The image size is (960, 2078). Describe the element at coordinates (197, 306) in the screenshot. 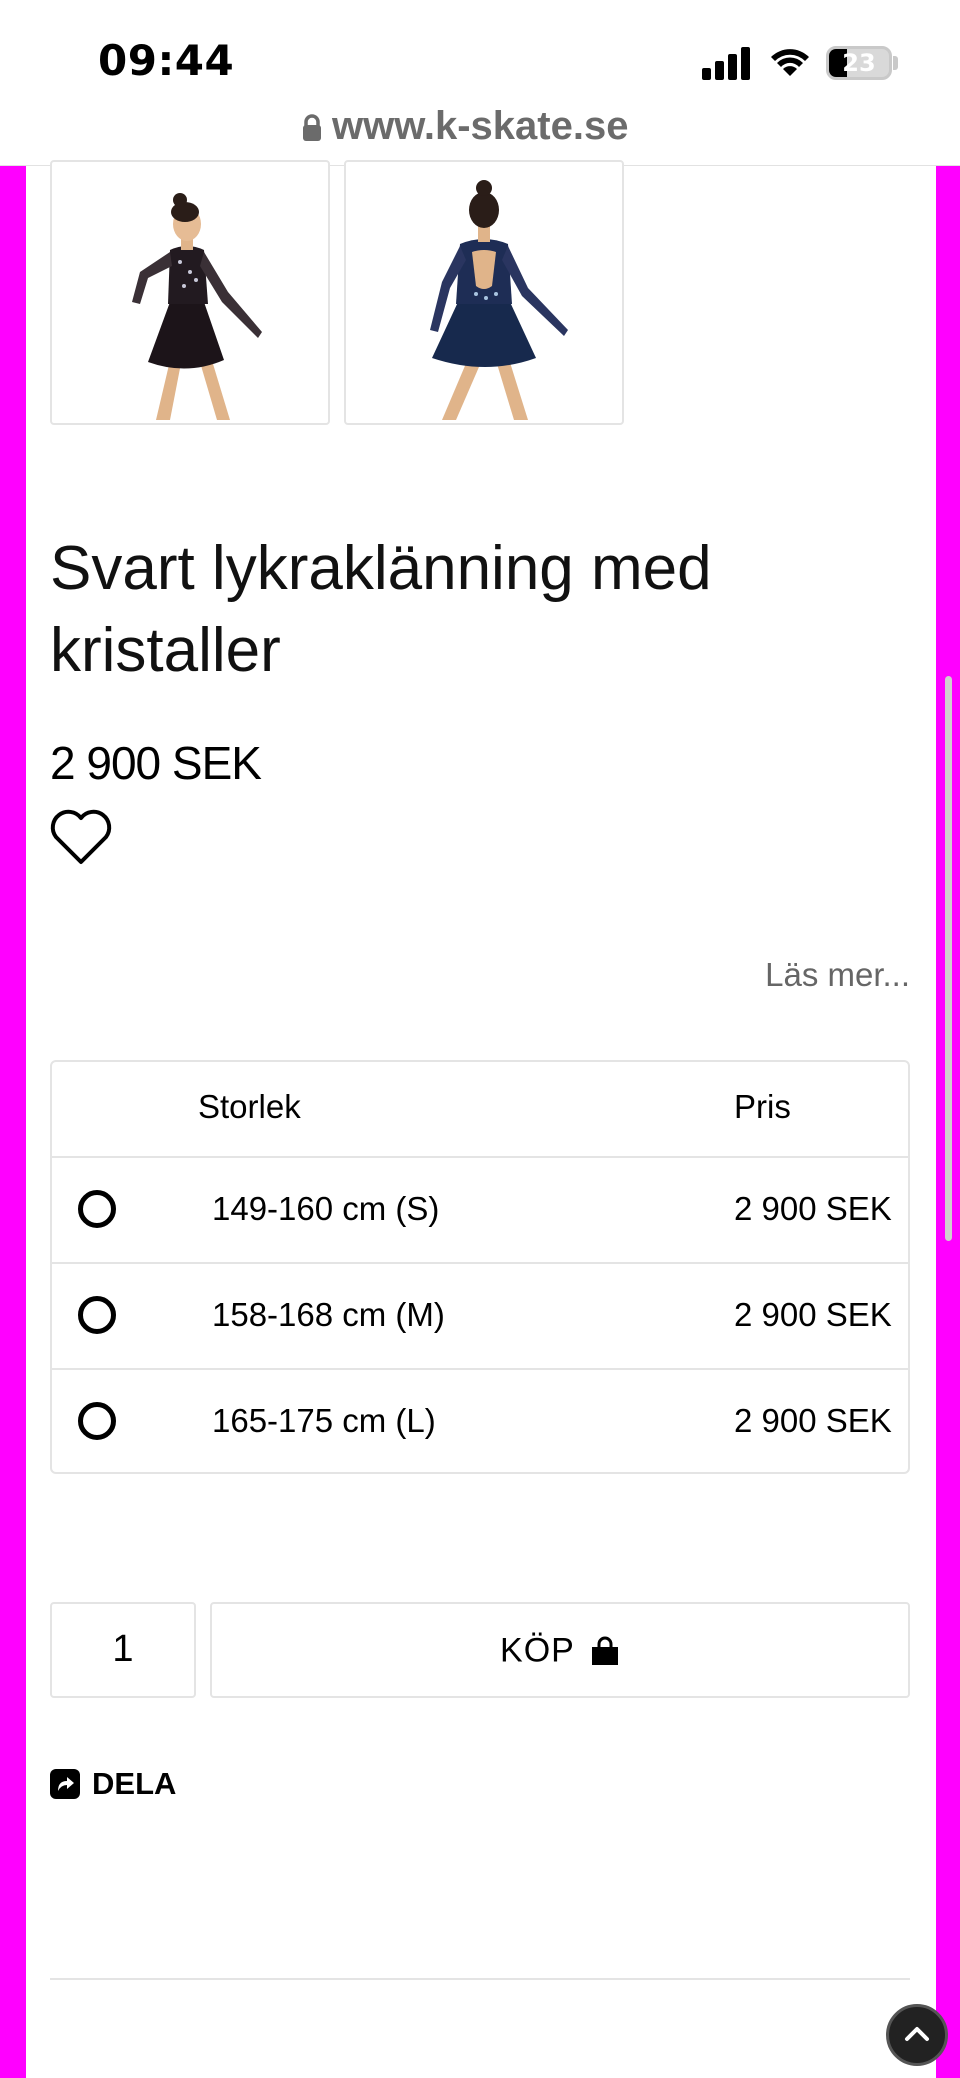

I see `dress-front-image` at that location.